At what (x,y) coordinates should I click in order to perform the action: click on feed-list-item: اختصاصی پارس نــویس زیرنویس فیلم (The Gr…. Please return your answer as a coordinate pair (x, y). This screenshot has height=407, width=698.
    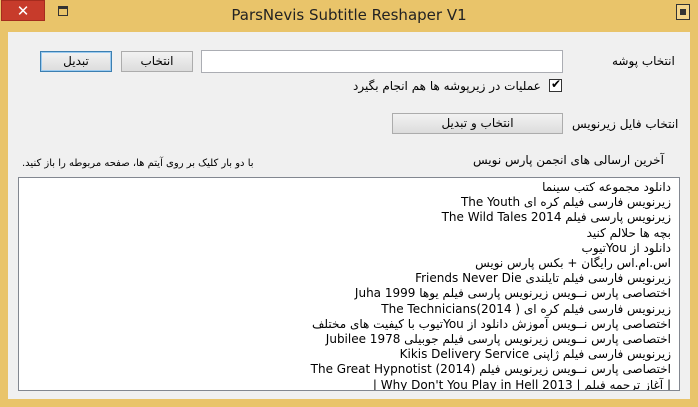
    Looking at the image, I should click on (349, 369).